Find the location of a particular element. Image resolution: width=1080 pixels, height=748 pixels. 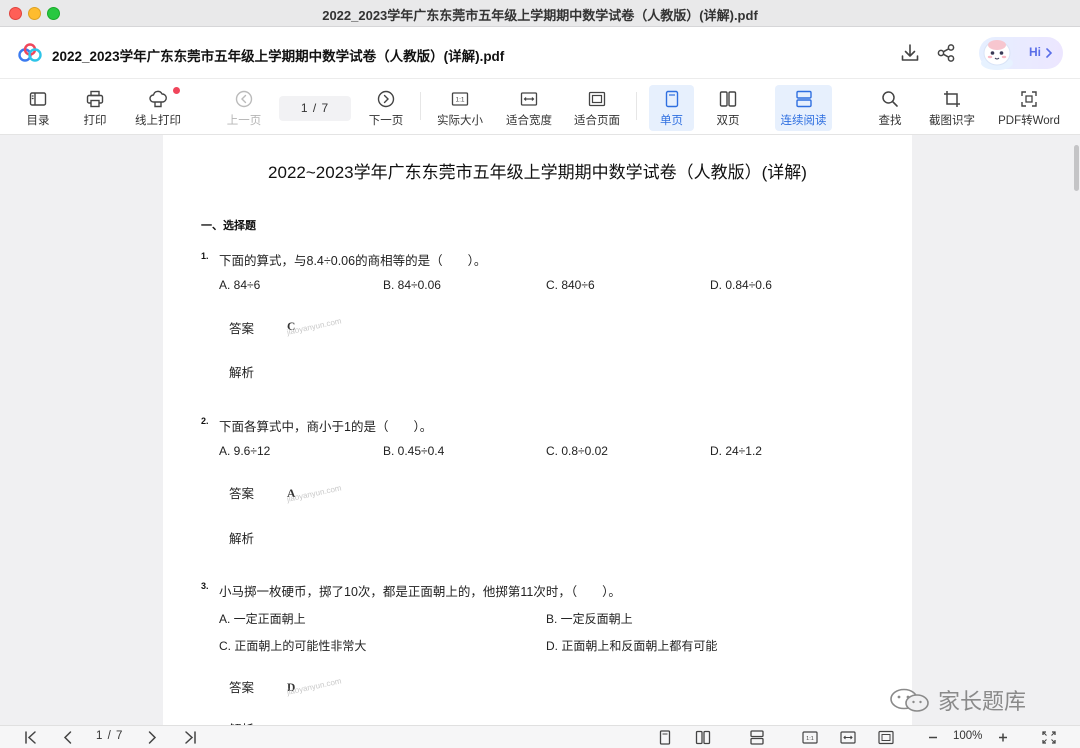

option-a: A. 84÷6 is located at coordinates (240, 285).